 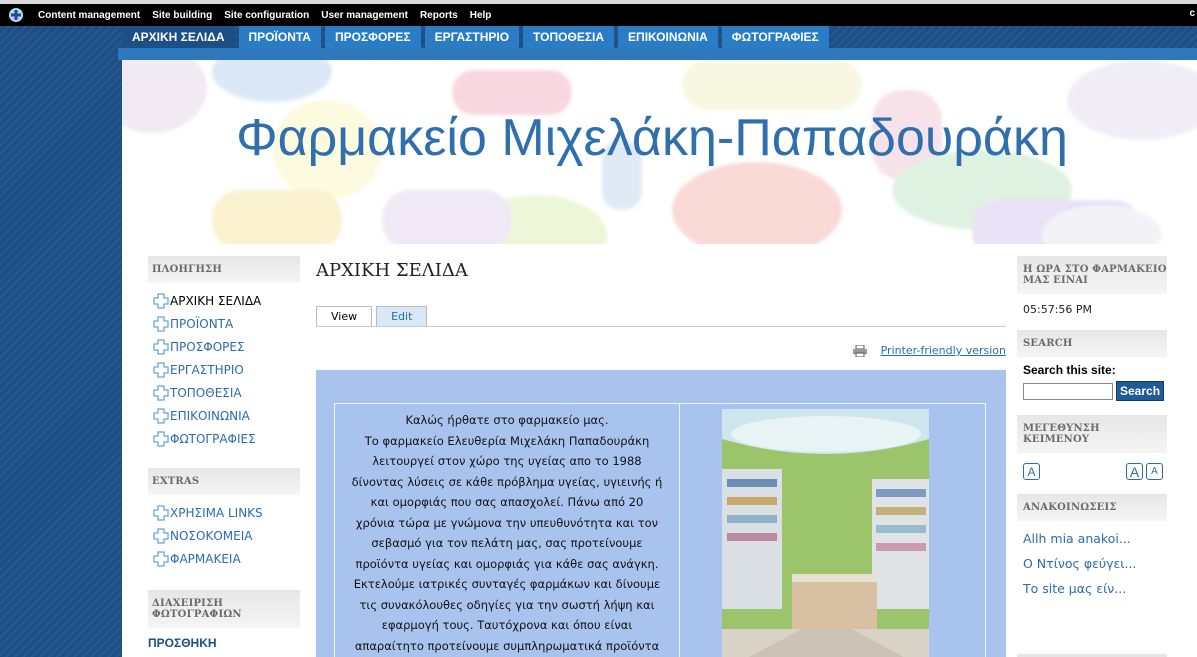 What do you see at coordinates (1092, 343) in the screenshot?
I see `search-block-title: SEARCH` at bounding box center [1092, 343].